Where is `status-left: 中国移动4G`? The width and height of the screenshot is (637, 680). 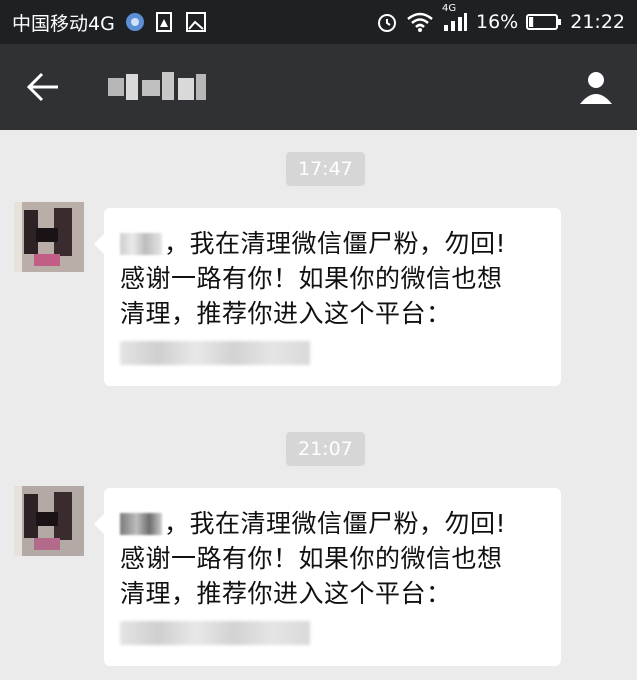 status-left: 中国移动4G is located at coordinates (109, 22).